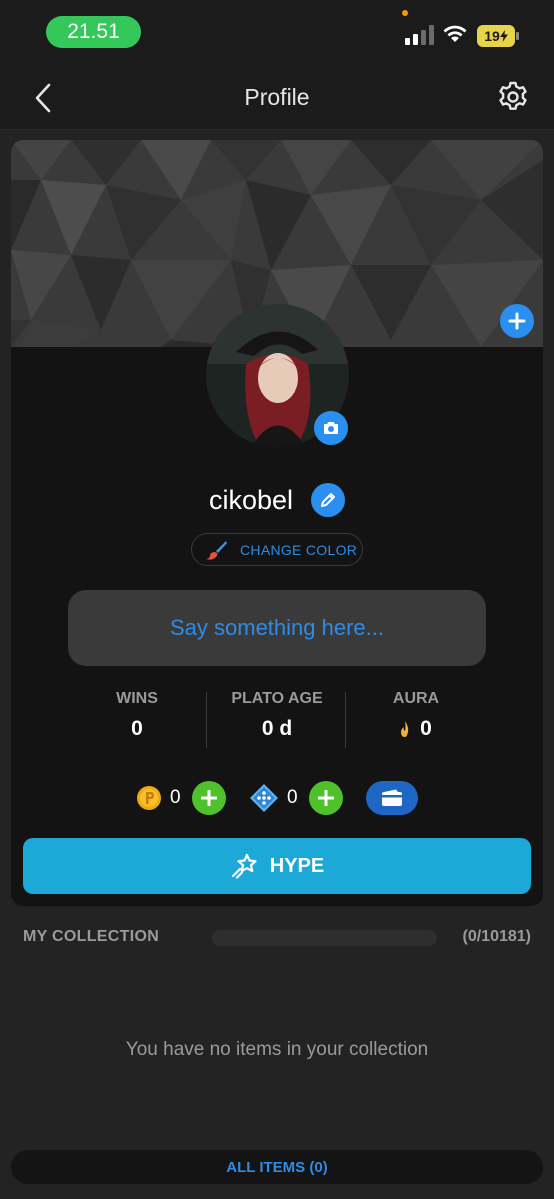 The width and height of the screenshot is (554, 1199). I want to click on coins-value: 0, so click(175, 797).